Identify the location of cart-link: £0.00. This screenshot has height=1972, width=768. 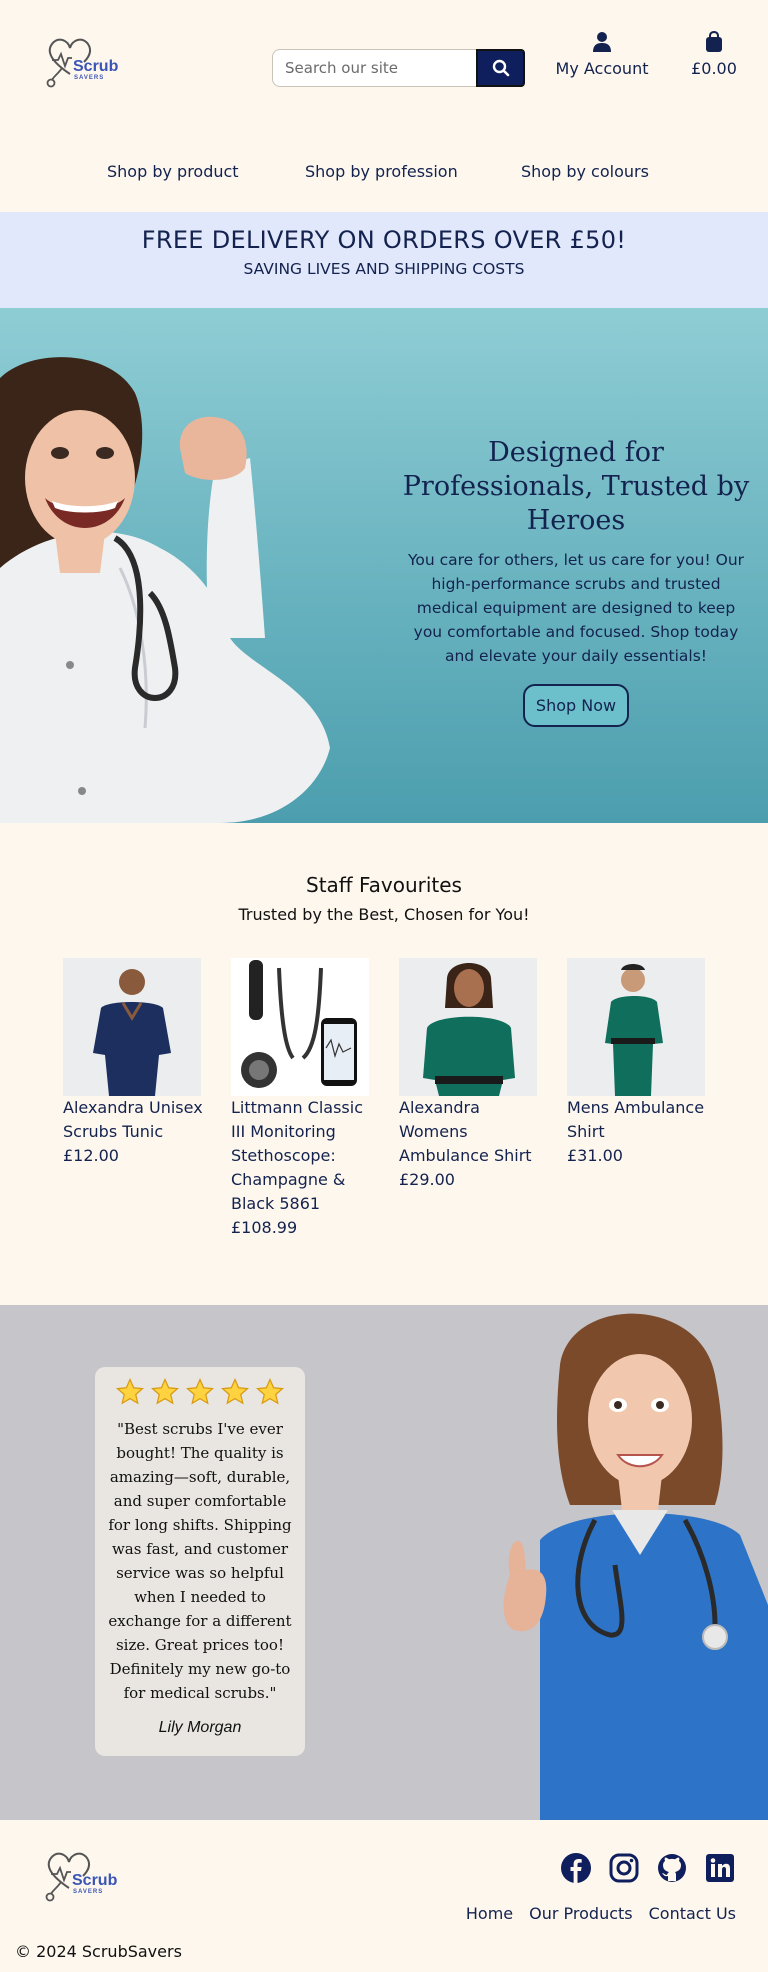
(714, 54).